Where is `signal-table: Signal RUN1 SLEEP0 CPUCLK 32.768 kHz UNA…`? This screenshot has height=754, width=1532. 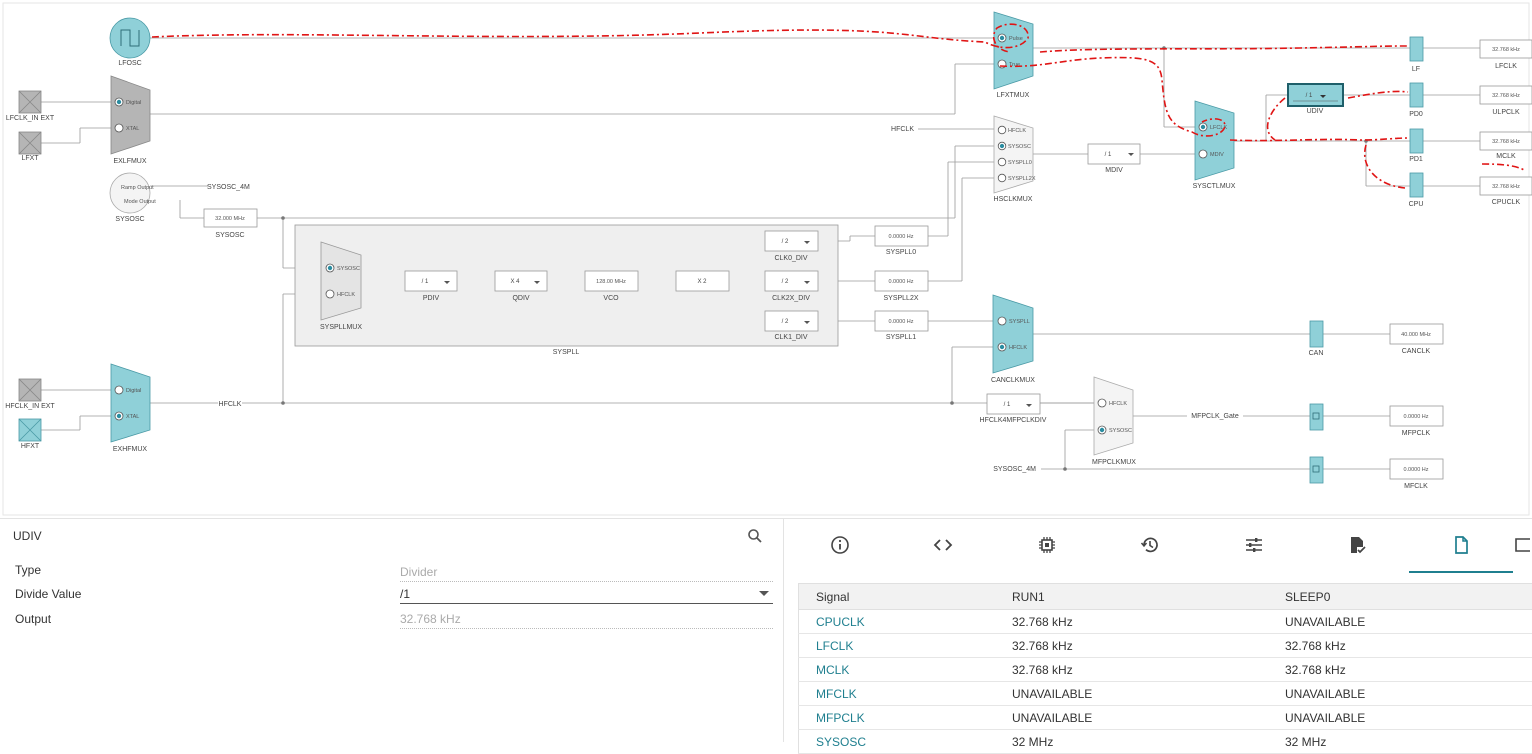 signal-table: Signal RUN1 SLEEP0 CPUCLK 32.768 kHz UNA… is located at coordinates (1165, 668).